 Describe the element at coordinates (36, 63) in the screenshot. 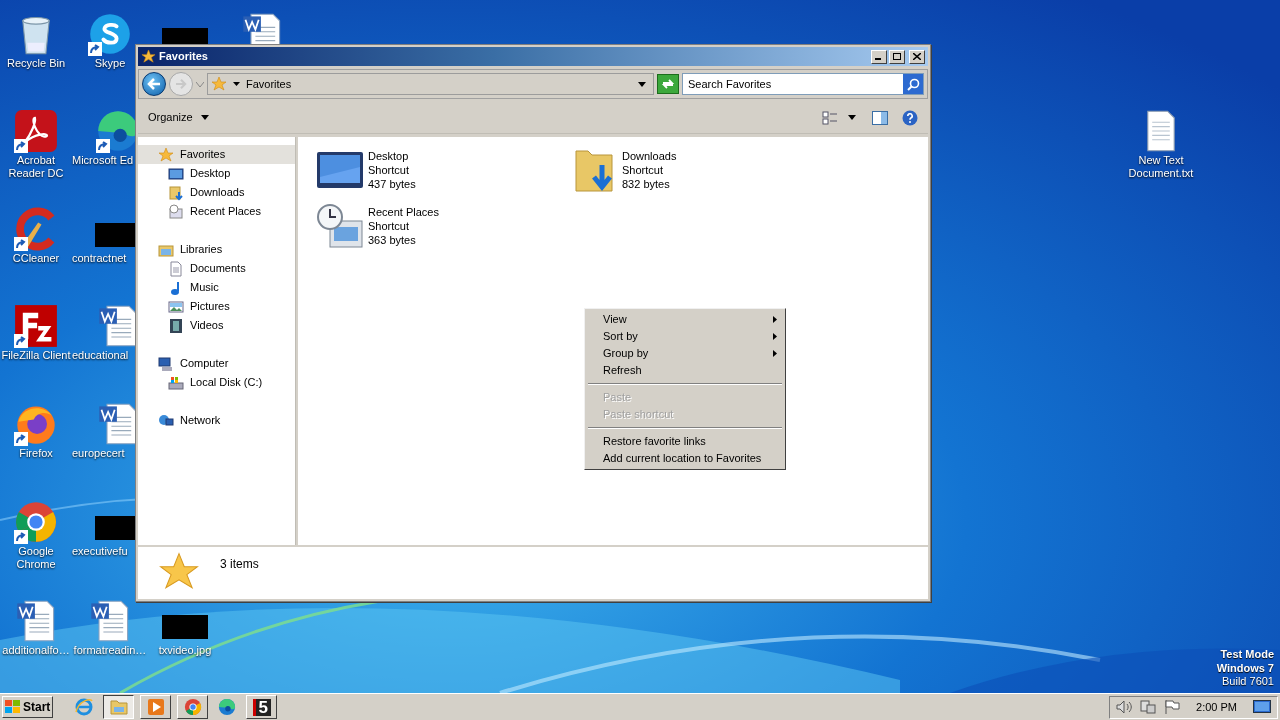

I see `desktop-icon-label: Recycle Bin` at that location.